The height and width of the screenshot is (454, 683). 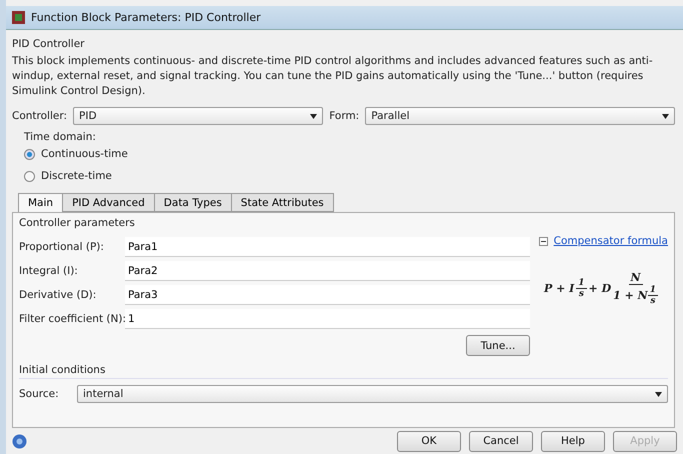 I want to click on block-description: This block implements continuous- and discrete-time PID control algorithms and includes advanced features such as anti-windup, external reset, and signal tracking. You can tune the PID gains automatically using the 'Tune...' button (requires Simulink Control Design)., so click(x=333, y=76).